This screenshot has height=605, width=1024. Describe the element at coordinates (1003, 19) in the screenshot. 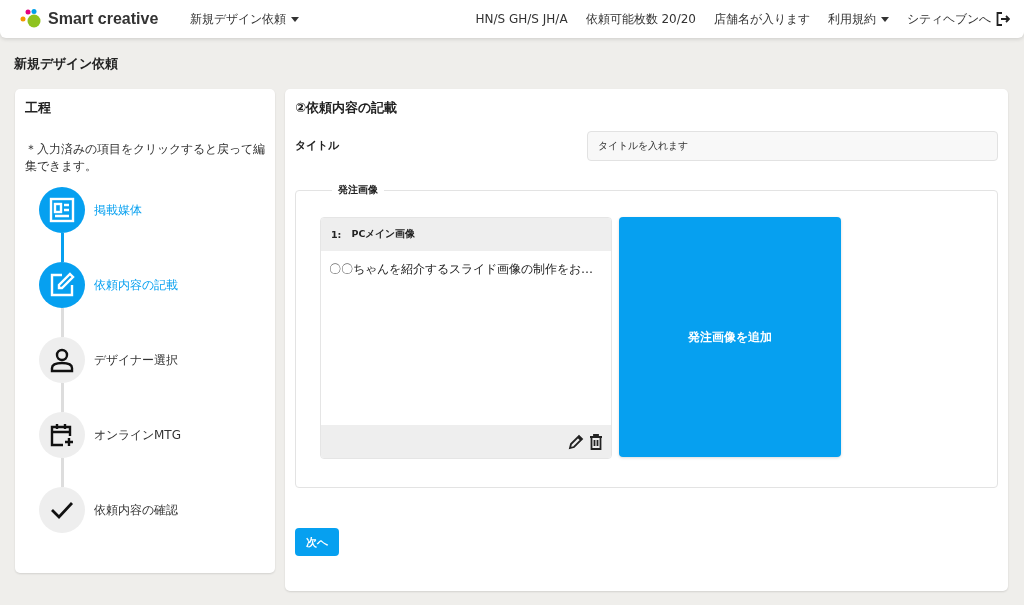

I see `exit-icon` at that location.